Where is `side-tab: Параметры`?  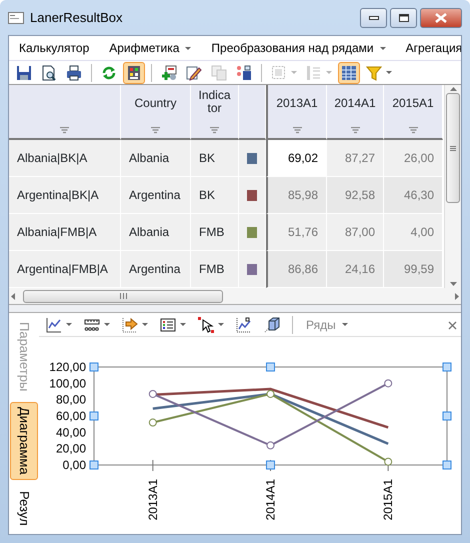
side-tab: Параметры is located at coordinates (24, 356).